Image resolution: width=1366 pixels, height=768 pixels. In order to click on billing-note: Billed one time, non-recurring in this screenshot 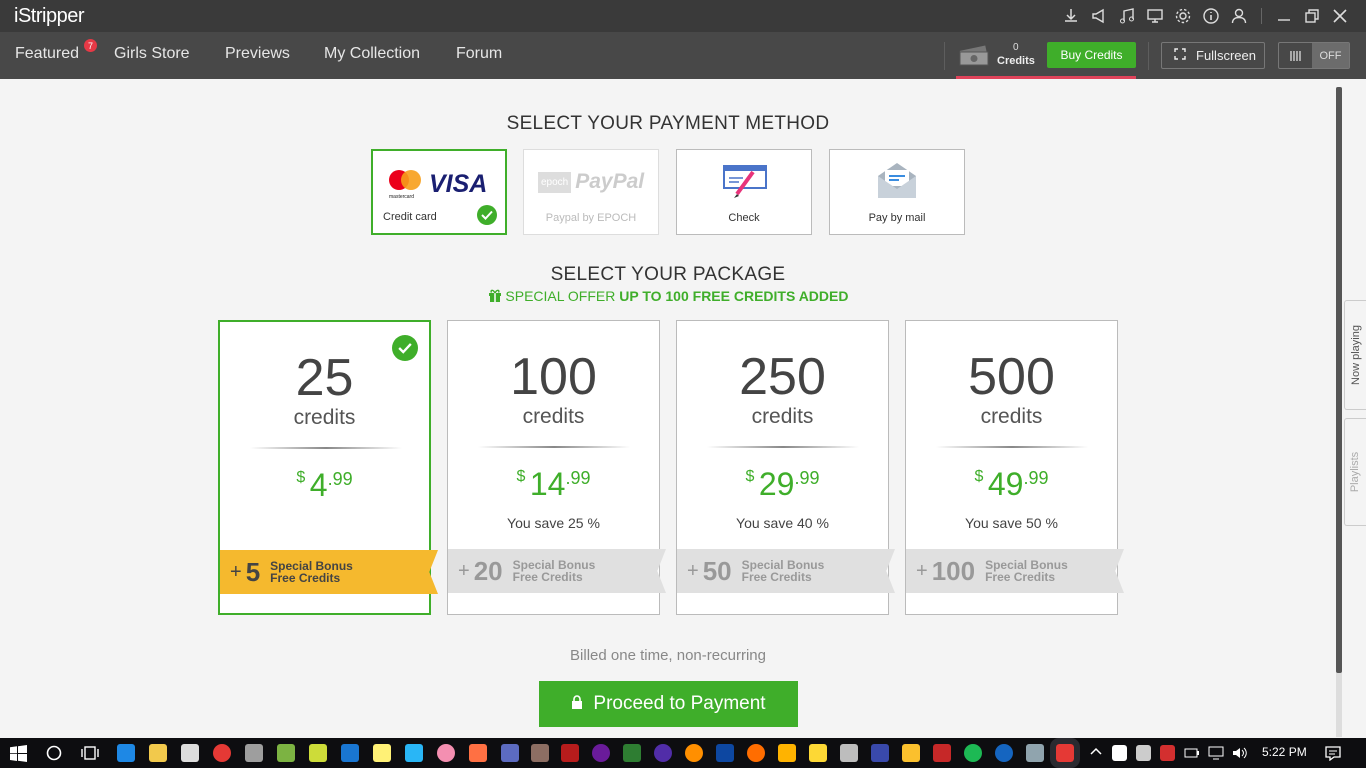, I will do `click(668, 655)`.